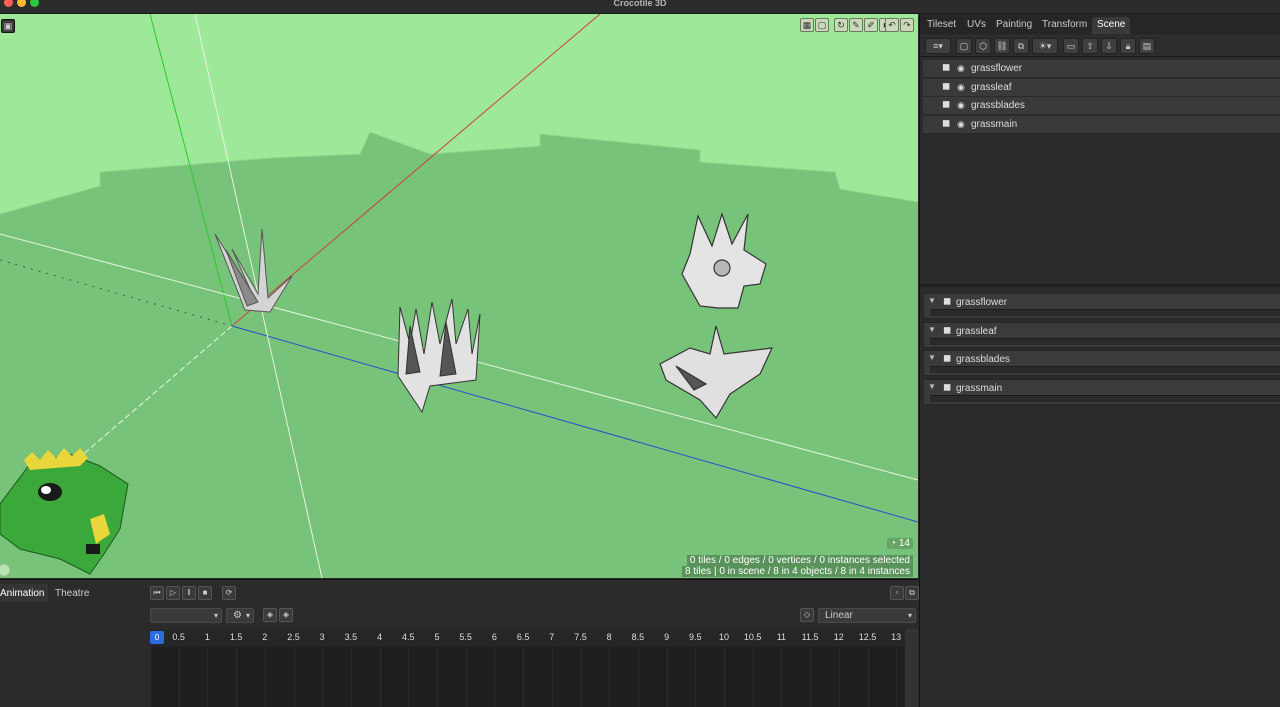 This screenshot has width=1280, height=707. What do you see at coordinates (640, 4) in the screenshot?
I see `app-title: Crocotile 3D` at bounding box center [640, 4].